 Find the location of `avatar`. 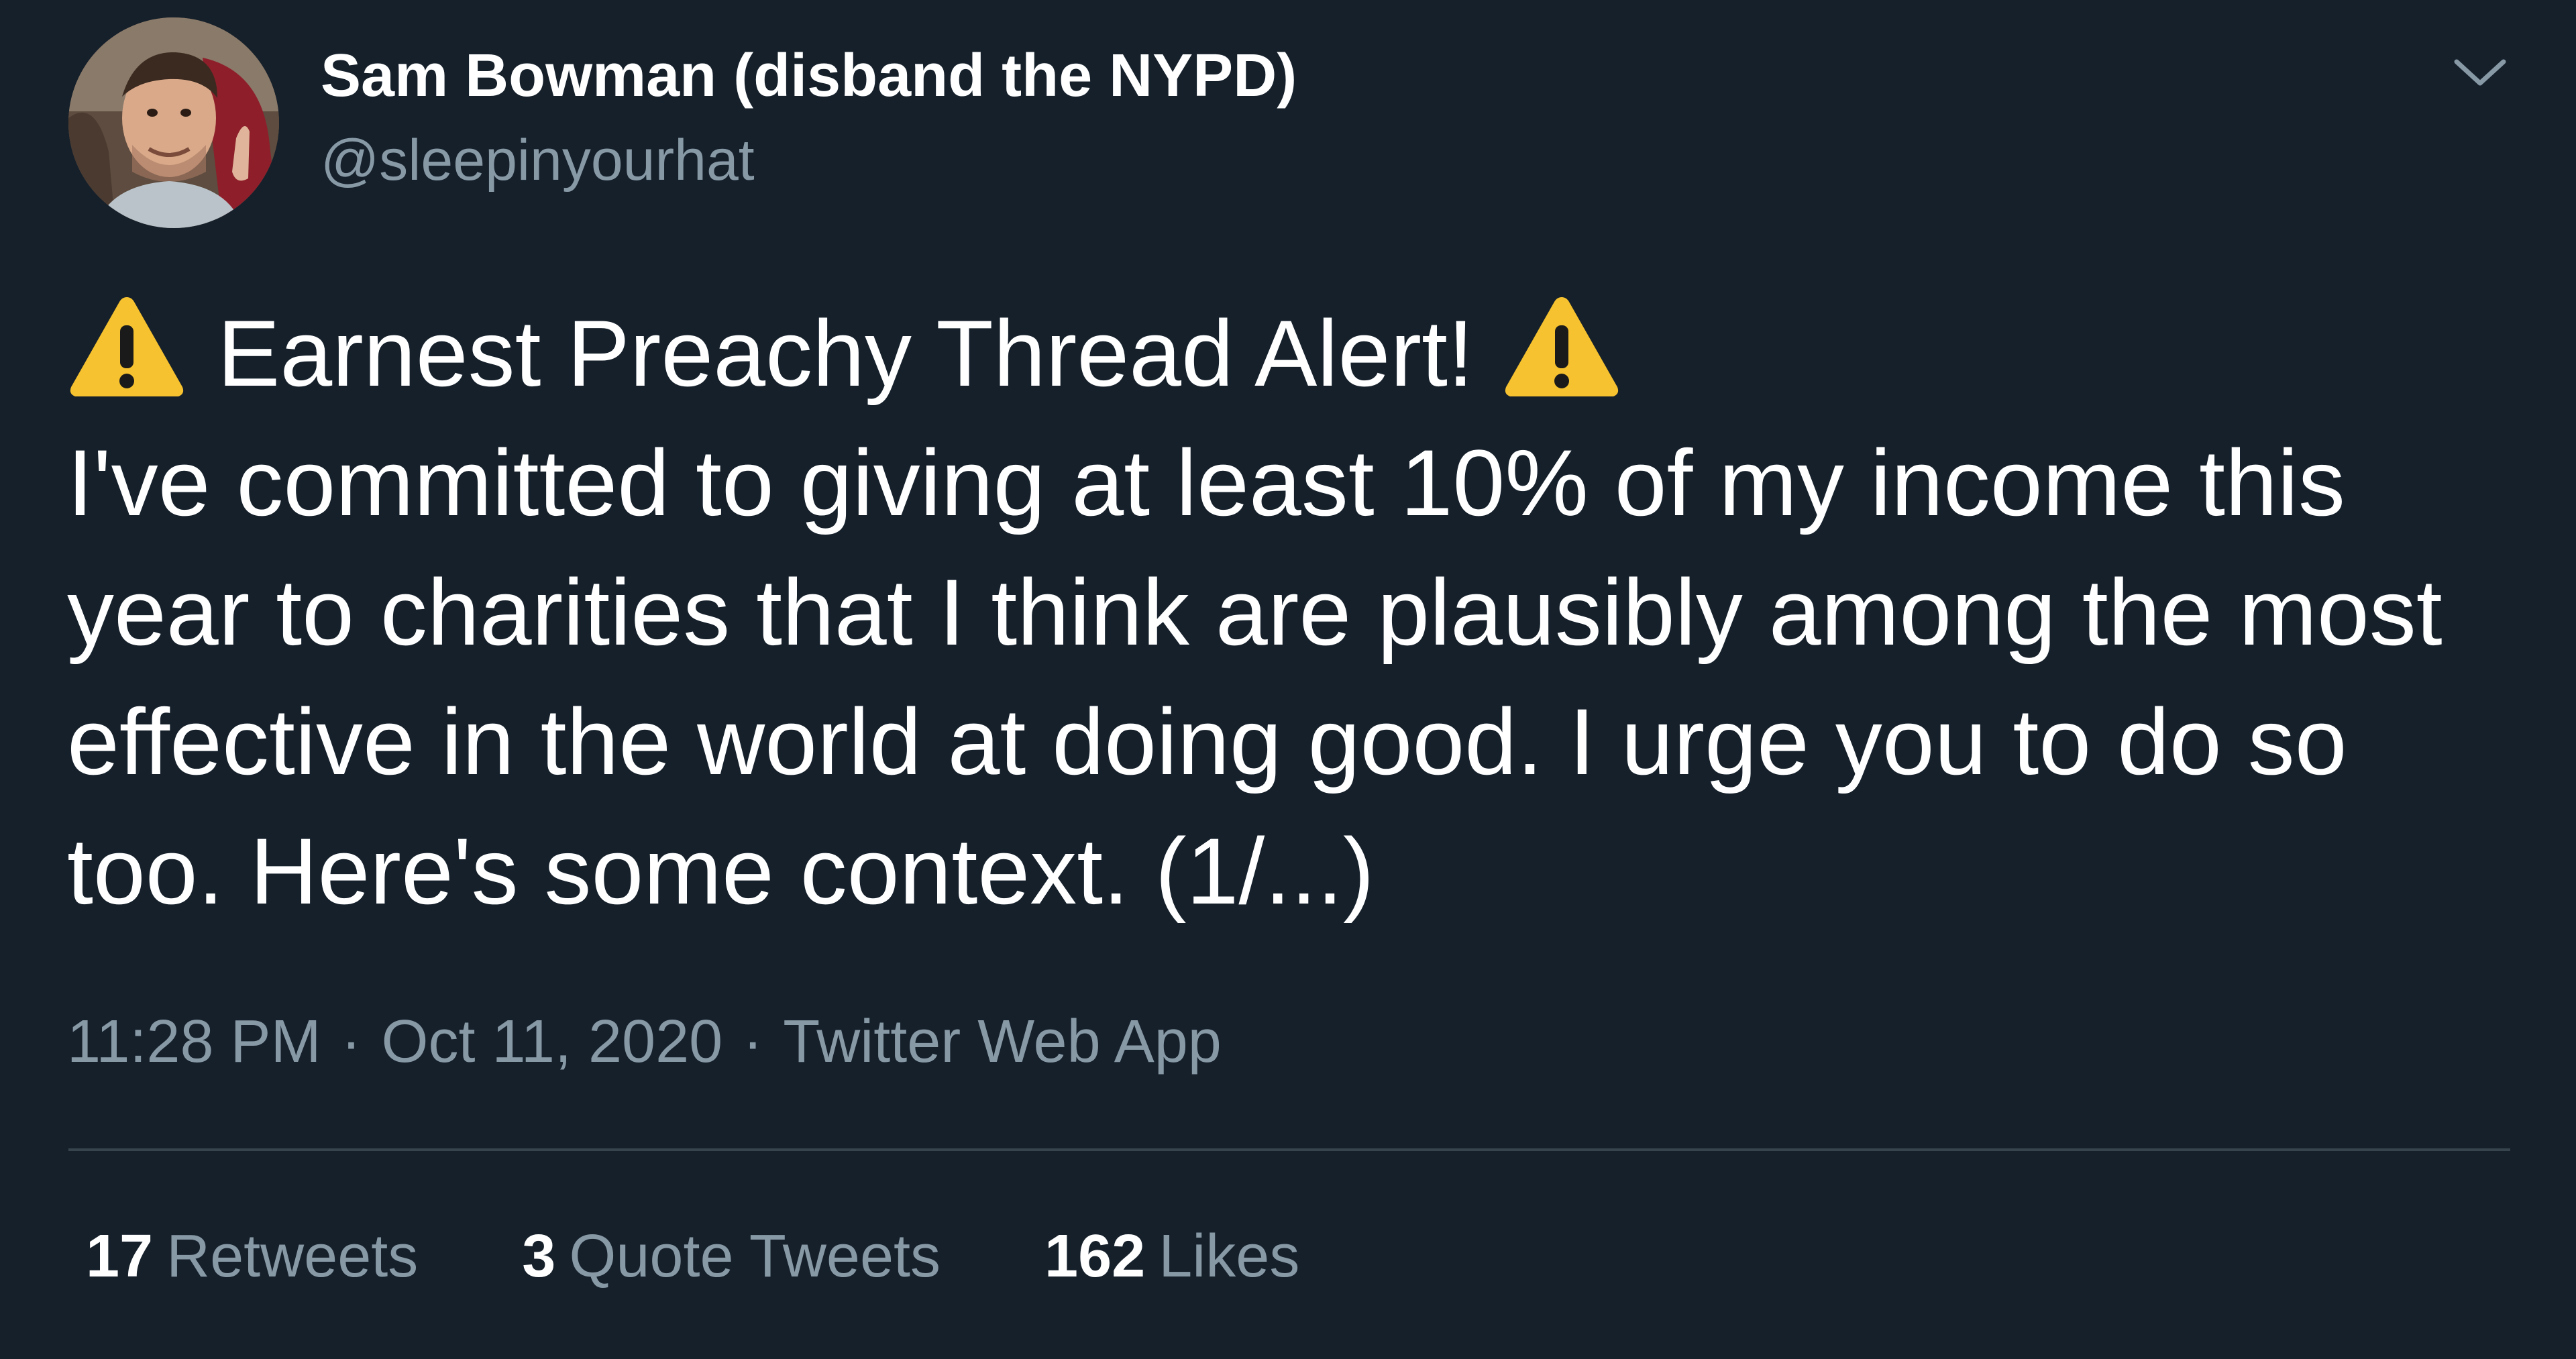

avatar is located at coordinates (173, 122).